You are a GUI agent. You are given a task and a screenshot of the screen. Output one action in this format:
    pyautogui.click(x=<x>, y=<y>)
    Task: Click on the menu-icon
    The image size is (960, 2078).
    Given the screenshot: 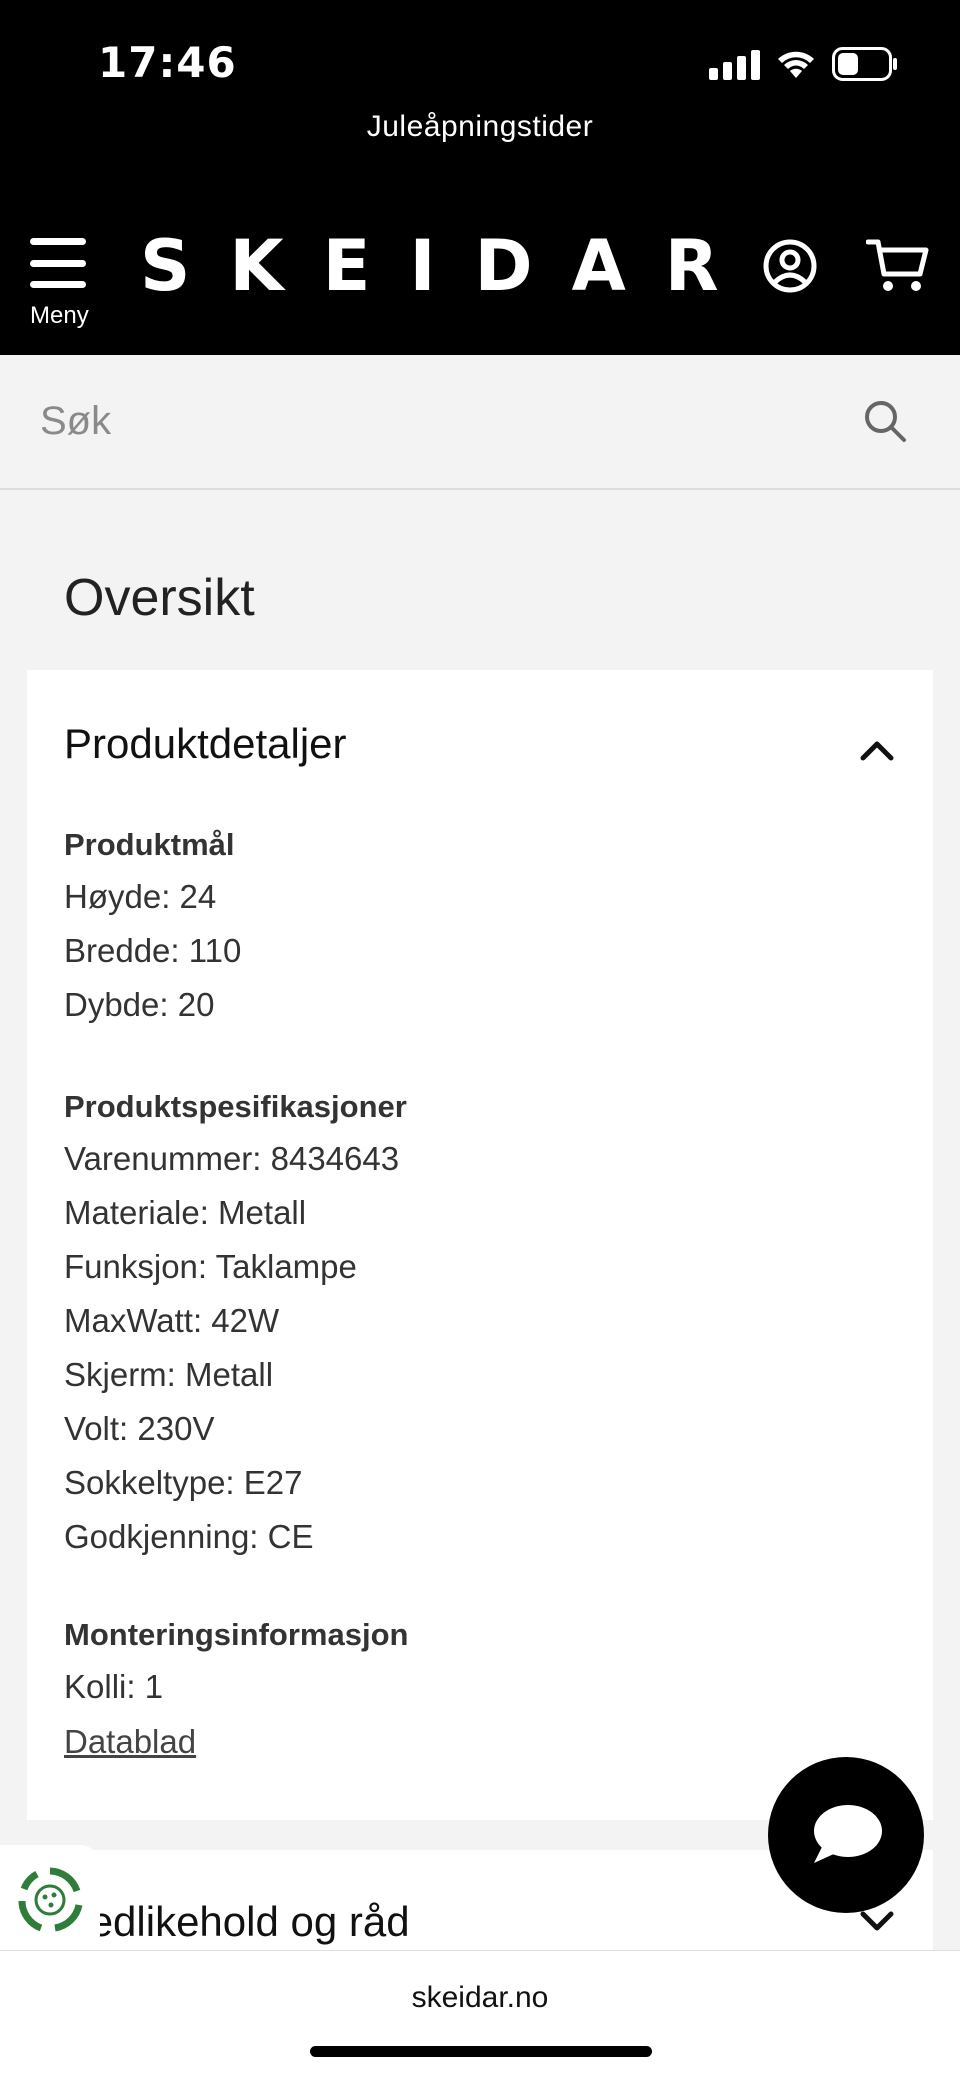 What is the action you would take?
    pyautogui.click(x=58, y=263)
    